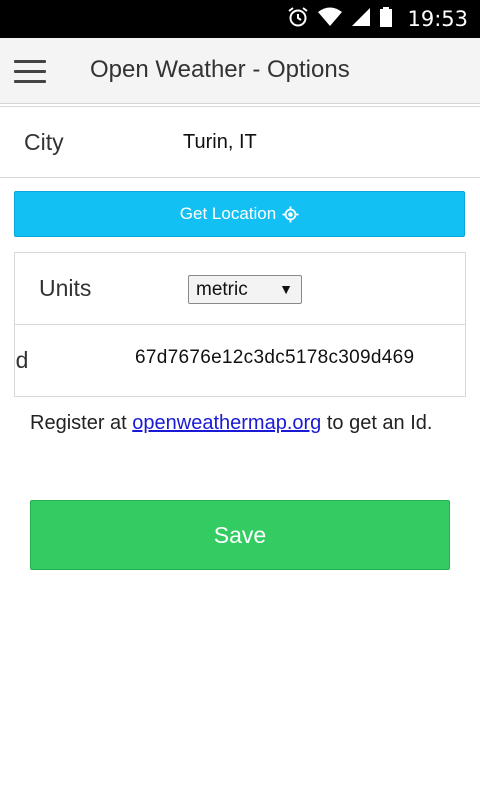 This screenshot has width=480, height=800. I want to click on wifi-icon, so click(330, 19).